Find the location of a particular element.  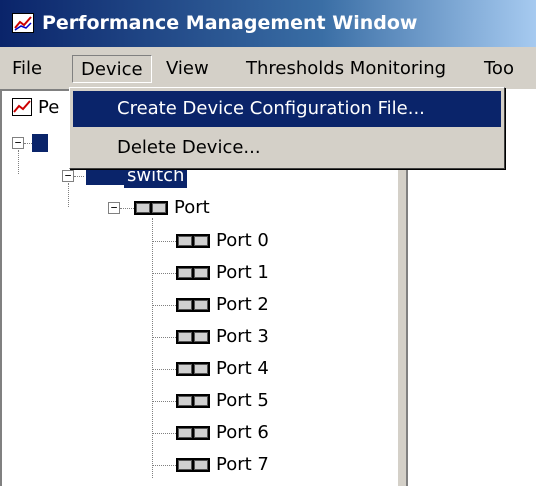

menu-tools: Too is located at coordinates (499, 69).